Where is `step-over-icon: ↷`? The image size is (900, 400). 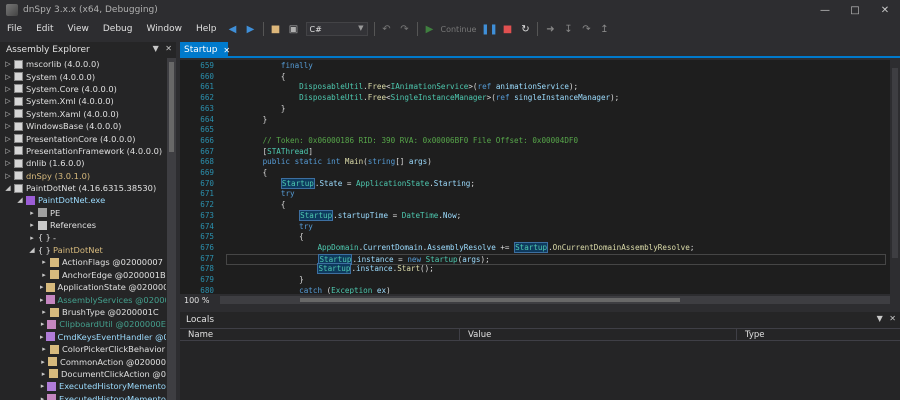 step-over-icon: ↷ is located at coordinates (586, 29).